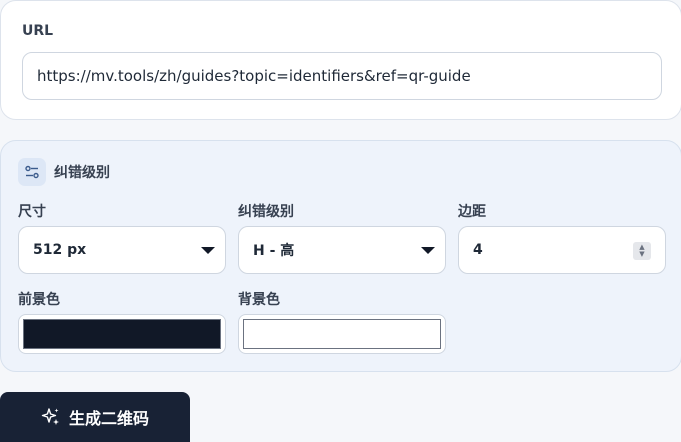 Image resolution: width=681 pixels, height=442 pixels. I want to click on number-stepper: ▲ ▼, so click(642, 251).